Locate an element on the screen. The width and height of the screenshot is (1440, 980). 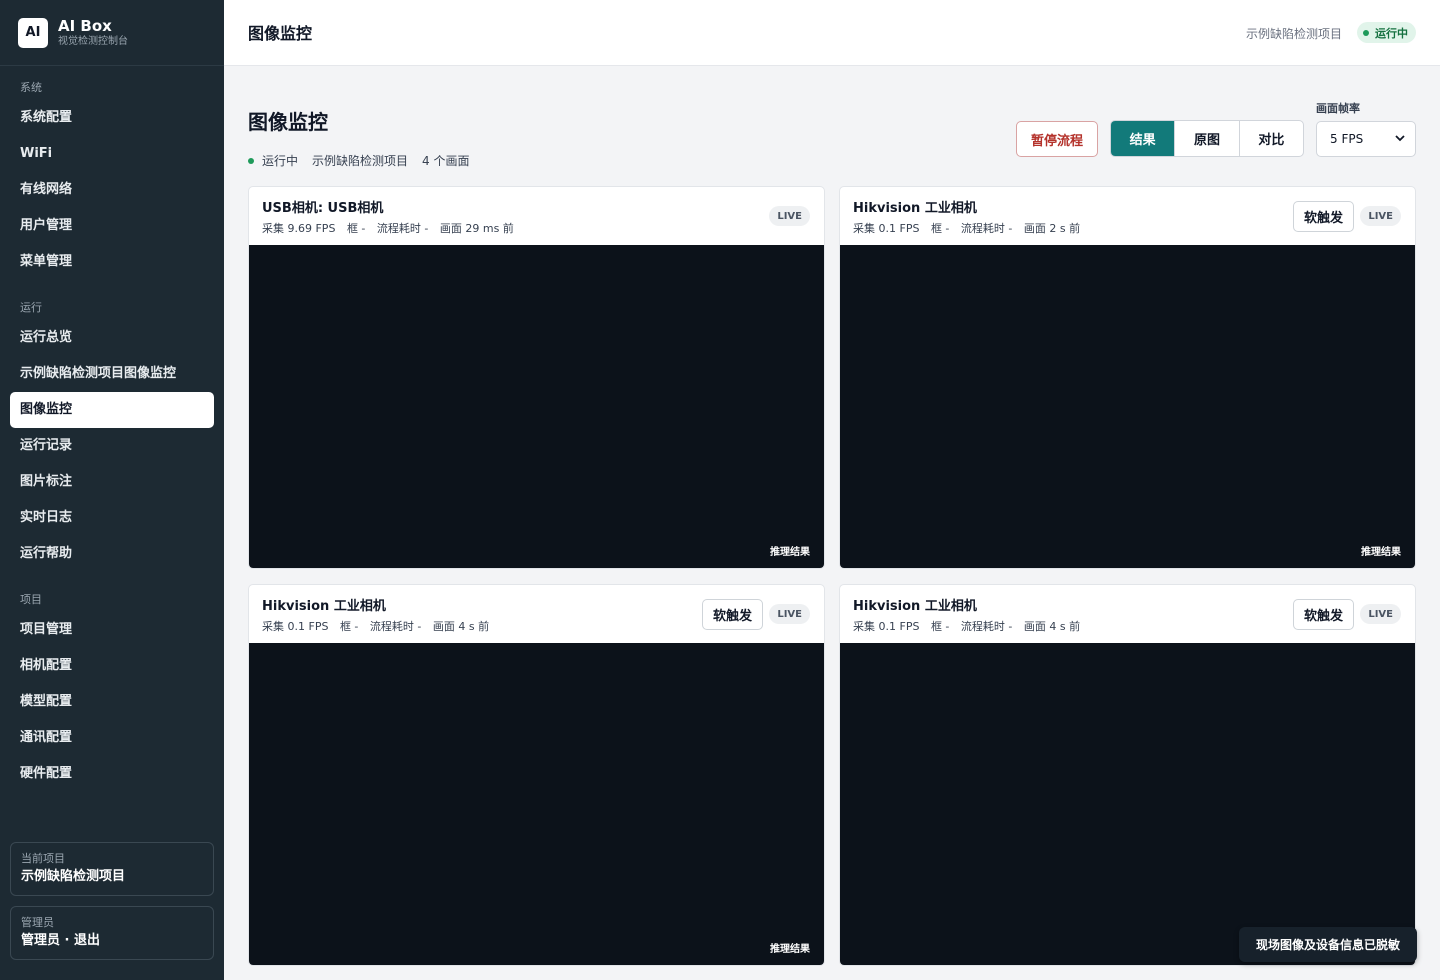
camera-stats: 采集 9.69 FPS 框 - 流程耗时 - 画面 29 ms 前 is located at coordinates (392, 228).